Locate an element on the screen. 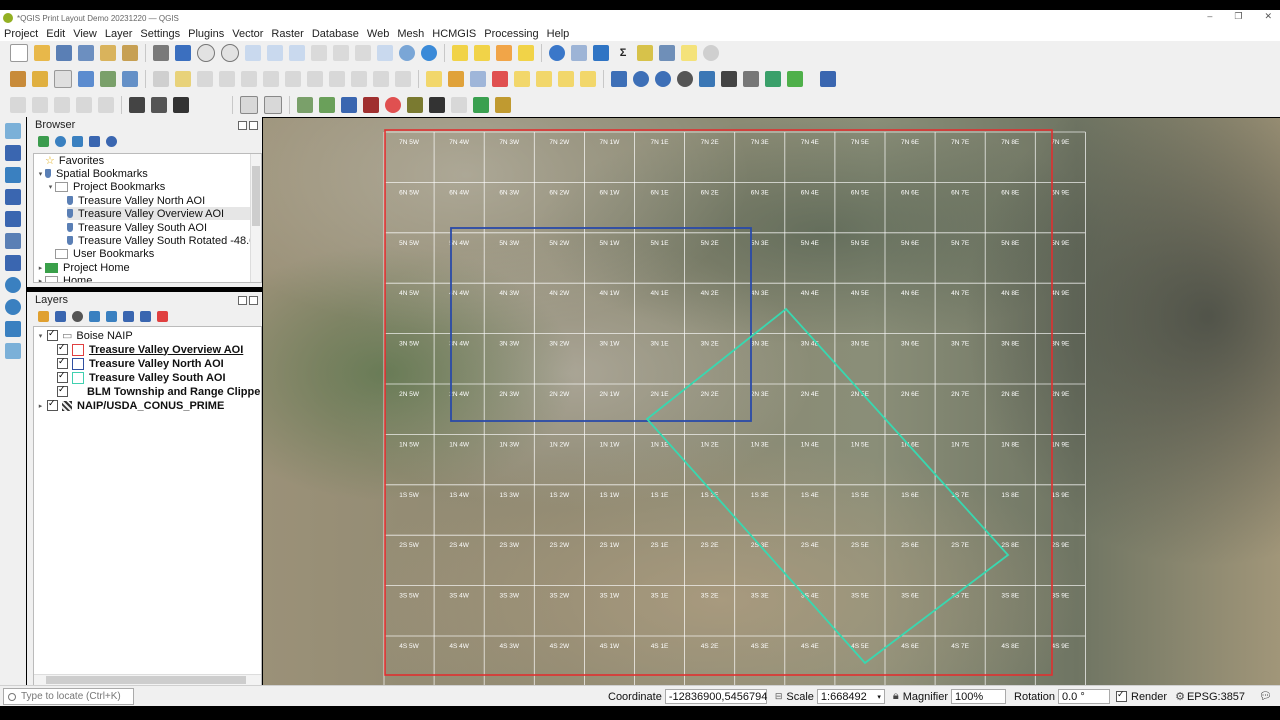 This screenshot has width=1280, height=720. select-features-icon is located at coordinates (460, 53).